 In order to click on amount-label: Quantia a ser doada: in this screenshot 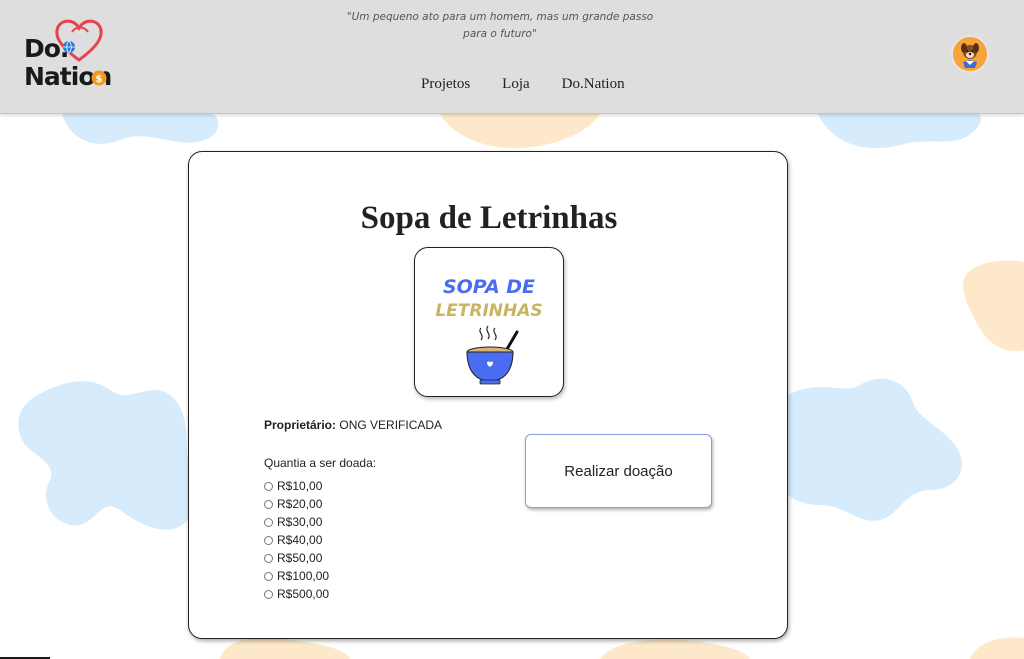, I will do `click(320, 463)`.